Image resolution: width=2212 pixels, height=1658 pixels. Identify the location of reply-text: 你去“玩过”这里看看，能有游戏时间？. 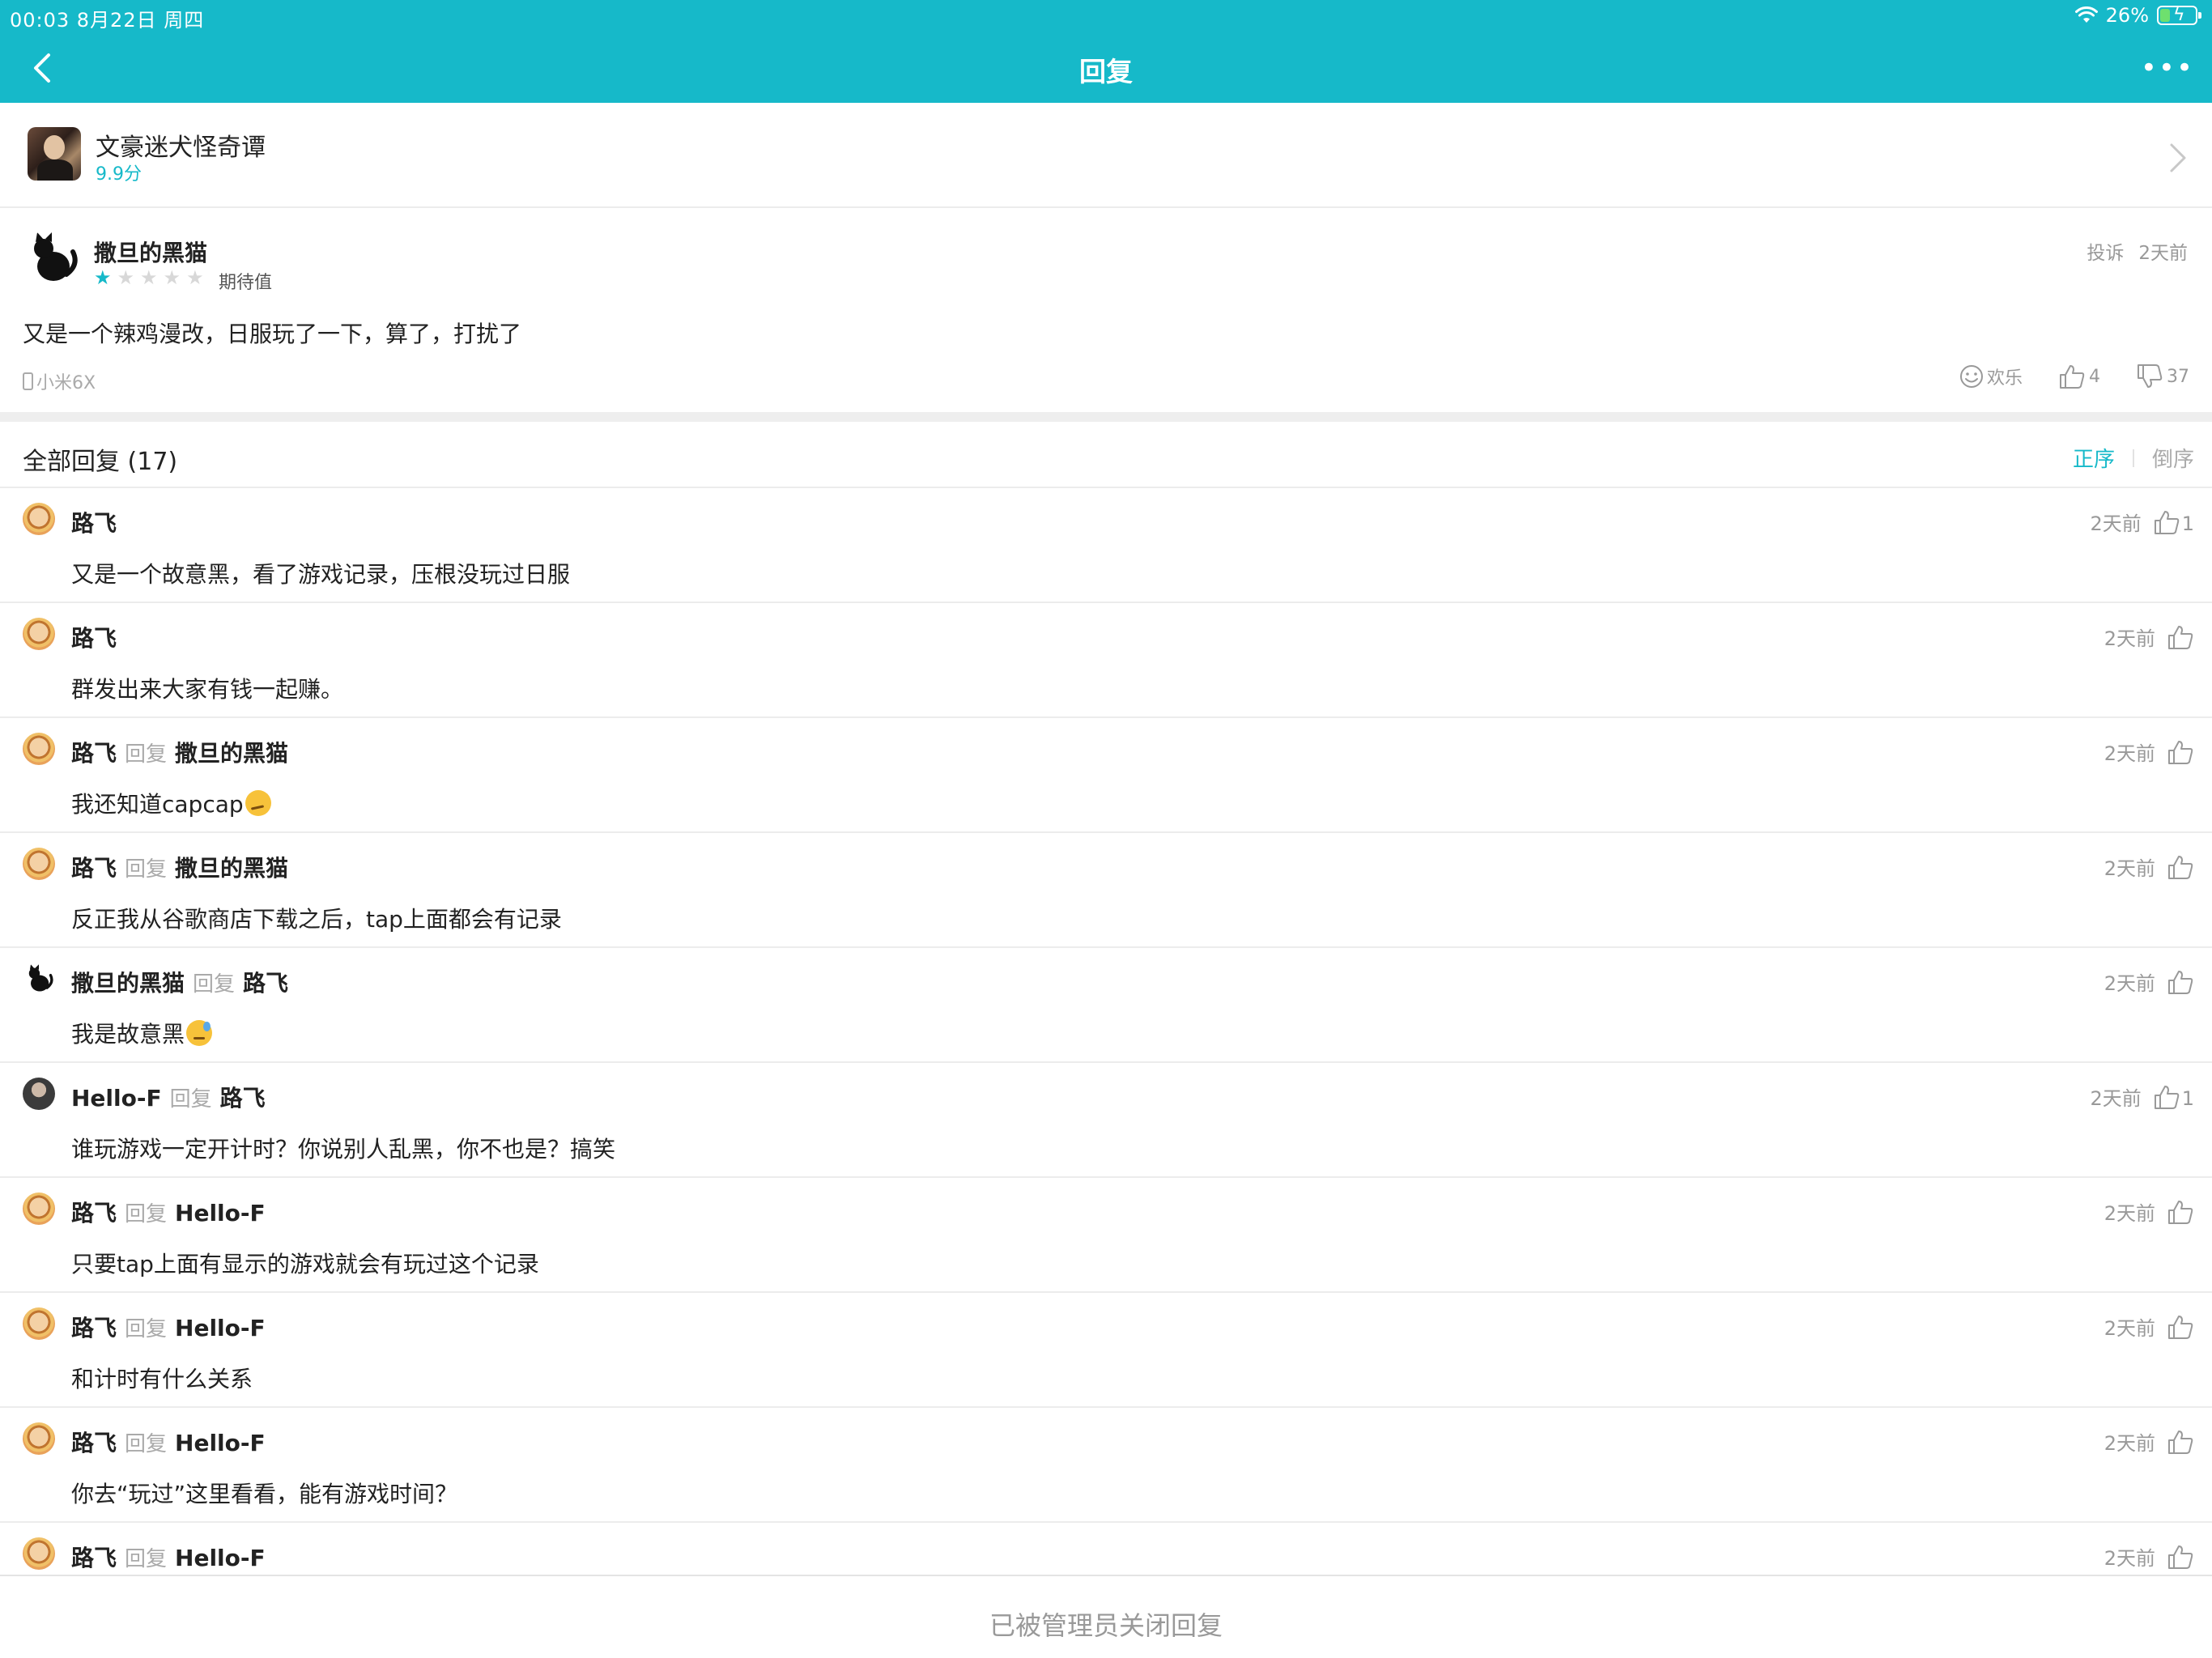
(265, 1494).